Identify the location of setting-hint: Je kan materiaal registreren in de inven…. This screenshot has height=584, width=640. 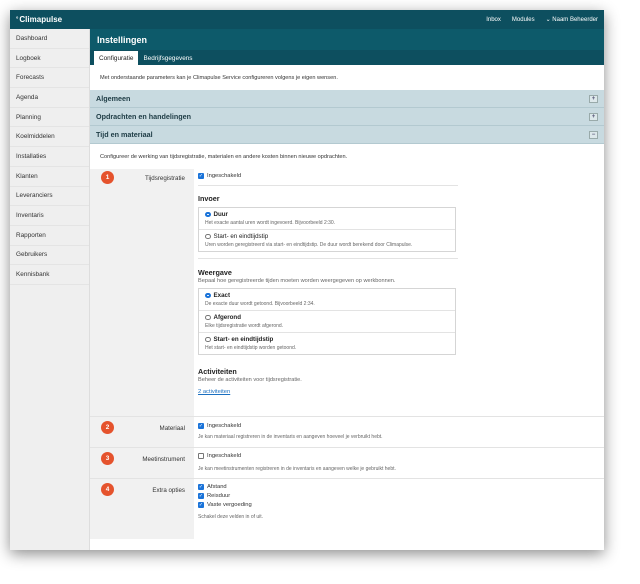
(290, 437).